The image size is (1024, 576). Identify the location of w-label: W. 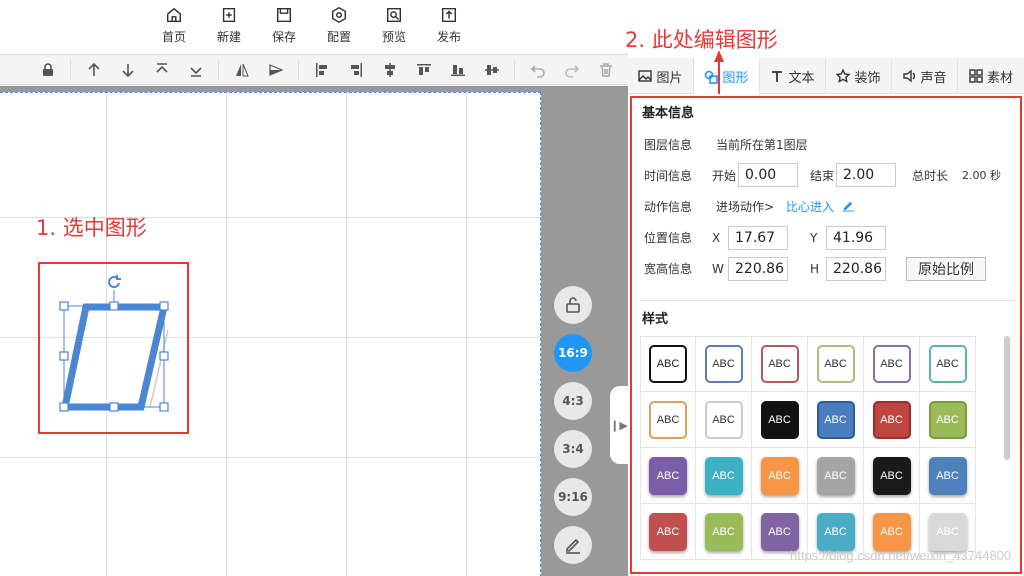
(718, 269).